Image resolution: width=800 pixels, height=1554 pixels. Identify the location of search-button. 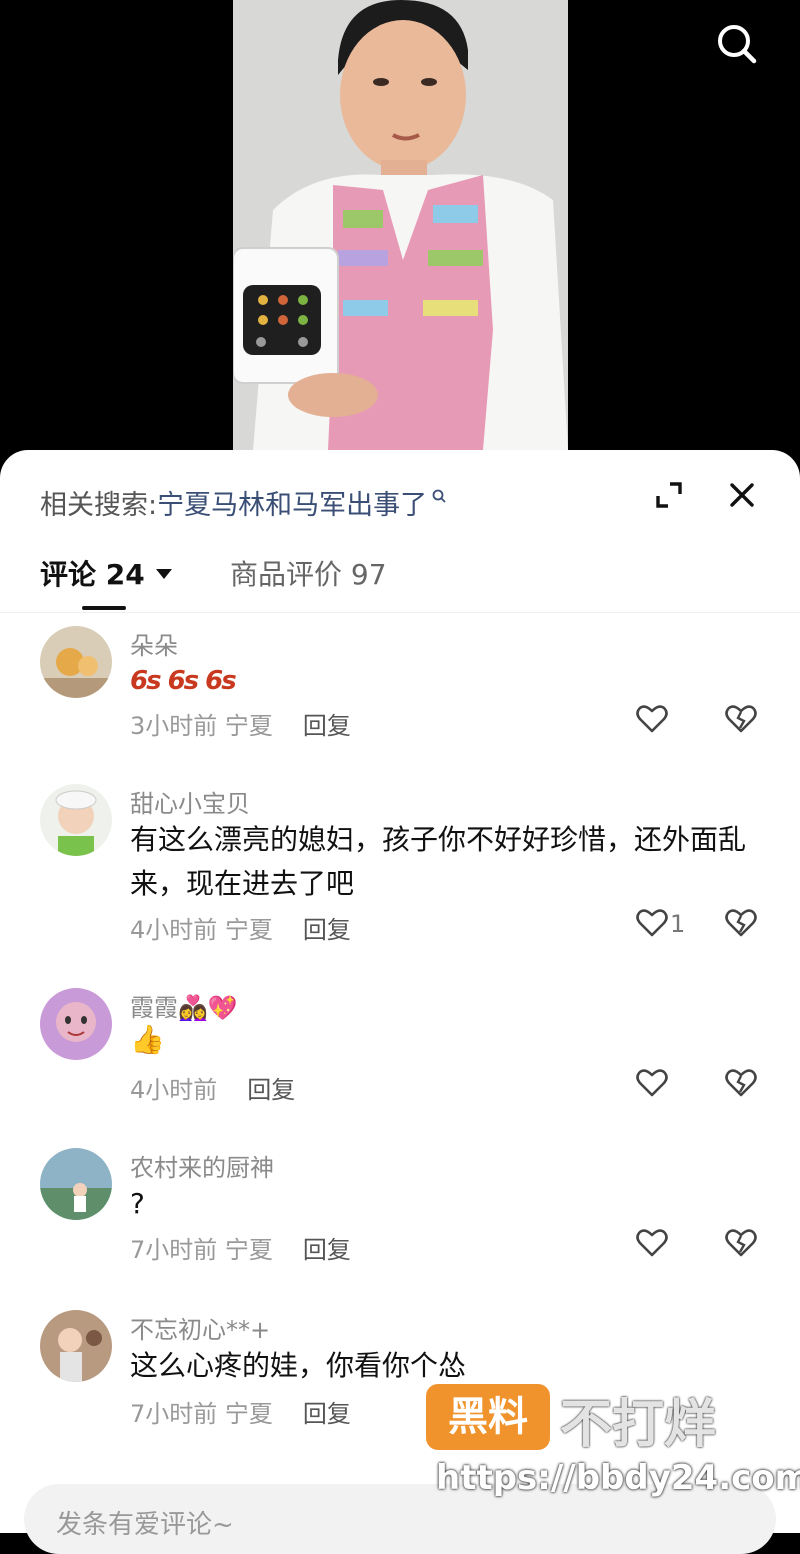
(736, 44).